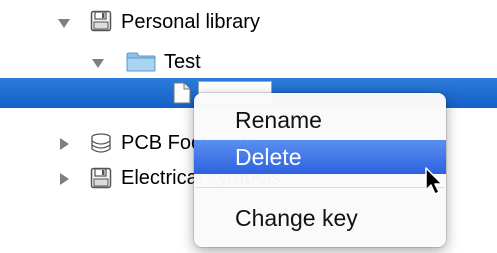 This screenshot has height=253, width=497. What do you see at coordinates (320, 120) in the screenshot?
I see `menu-item-rename: Rename` at bounding box center [320, 120].